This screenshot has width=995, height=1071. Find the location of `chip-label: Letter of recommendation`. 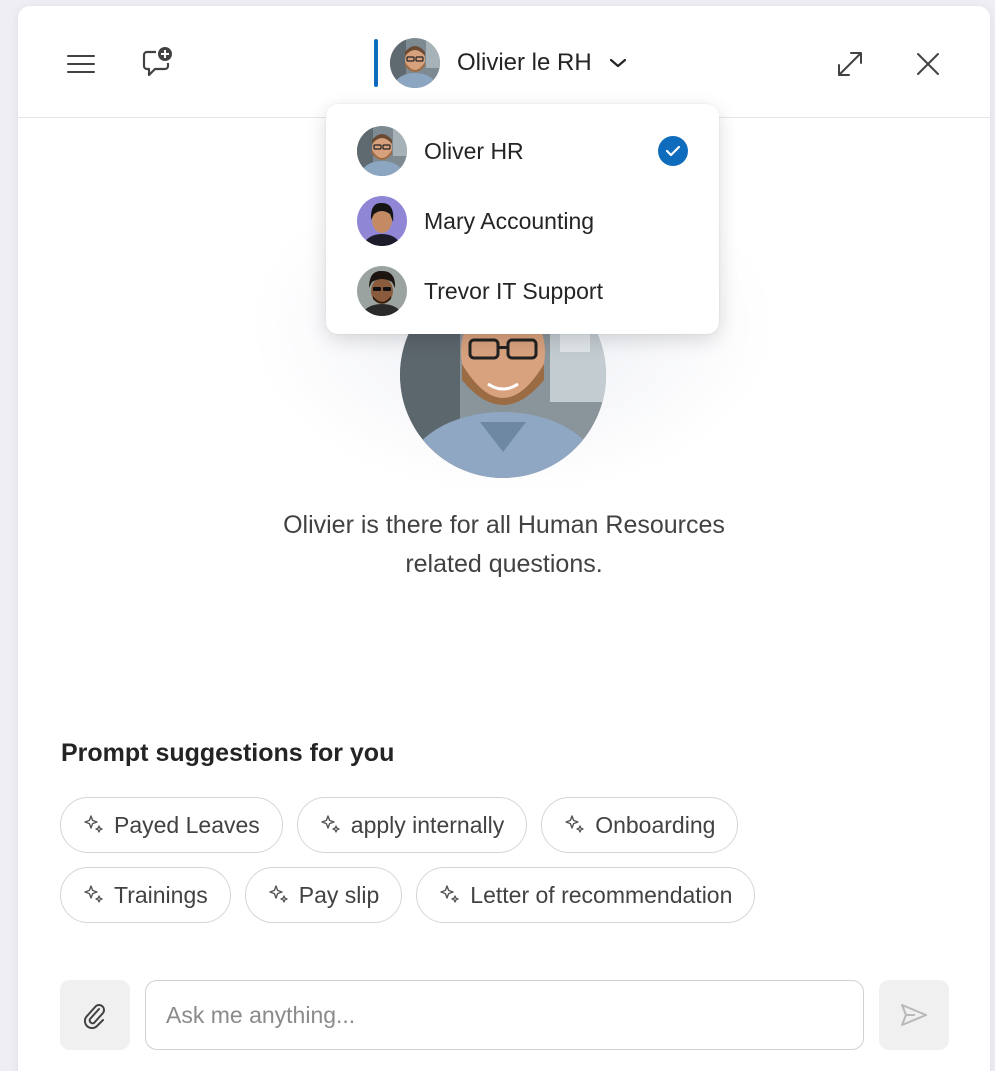

chip-label: Letter of recommendation is located at coordinates (601, 894).